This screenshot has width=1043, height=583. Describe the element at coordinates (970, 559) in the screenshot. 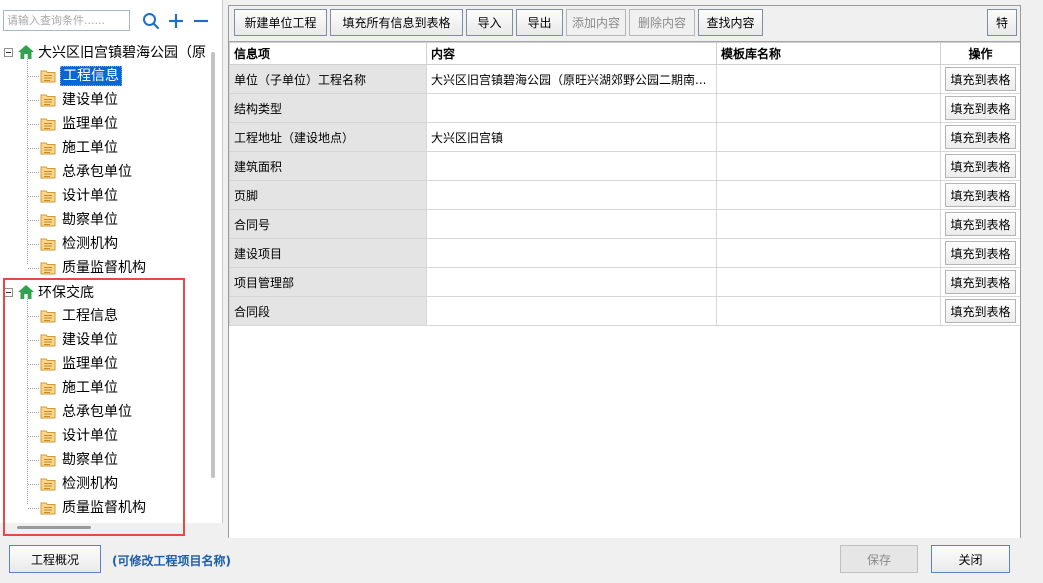

I see `close-button: 关闭` at that location.